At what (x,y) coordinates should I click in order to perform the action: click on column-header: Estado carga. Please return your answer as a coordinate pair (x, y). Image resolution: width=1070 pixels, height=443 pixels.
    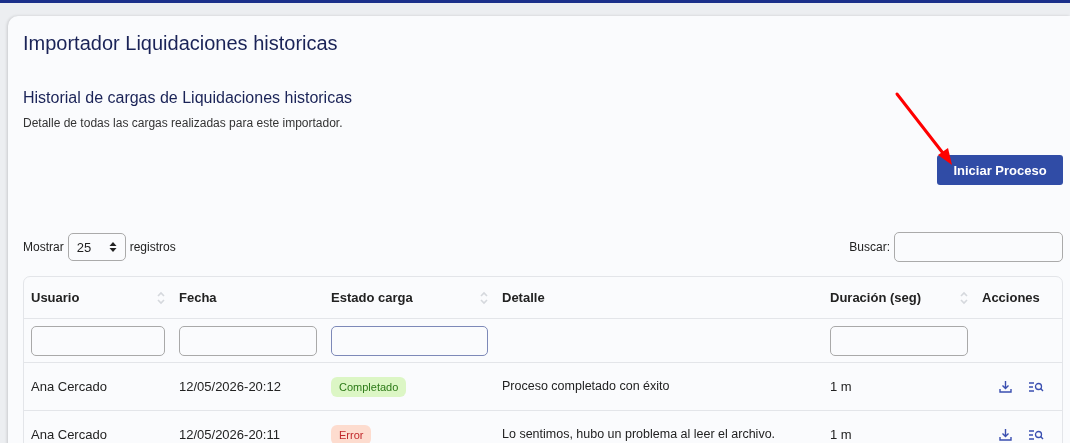
    Looking at the image, I should click on (372, 297).